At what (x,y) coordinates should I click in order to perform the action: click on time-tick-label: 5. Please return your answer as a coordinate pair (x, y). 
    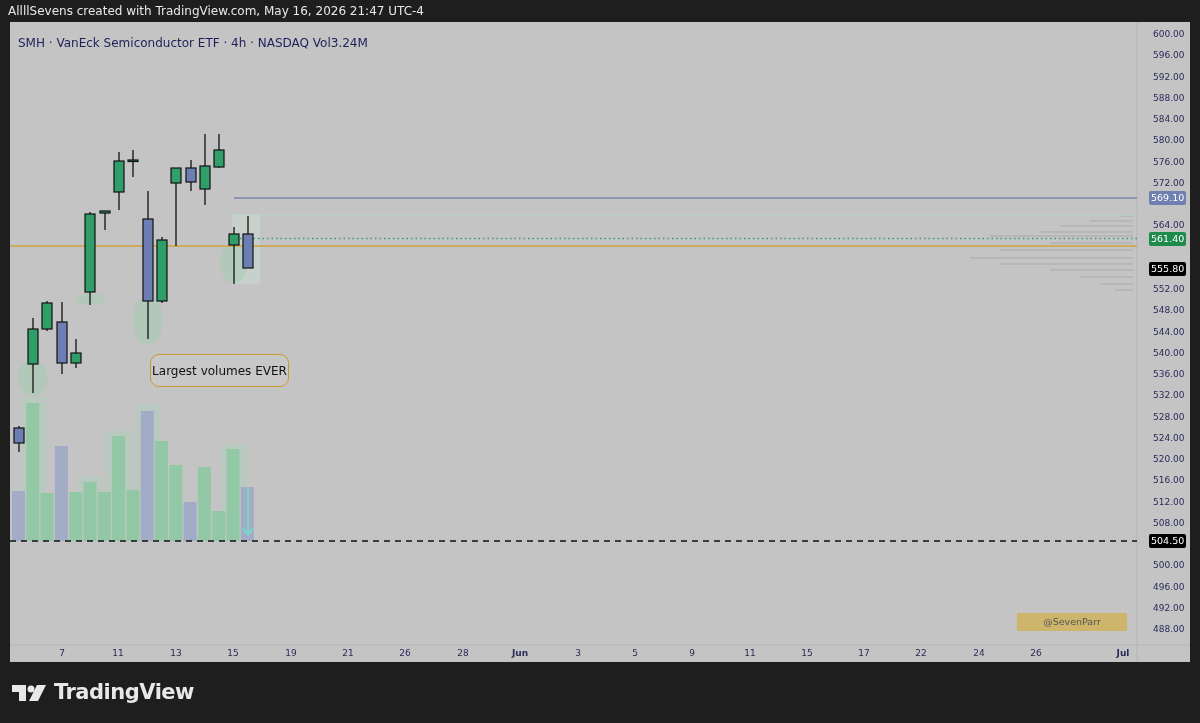
    Looking at the image, I should click on (635, 653).